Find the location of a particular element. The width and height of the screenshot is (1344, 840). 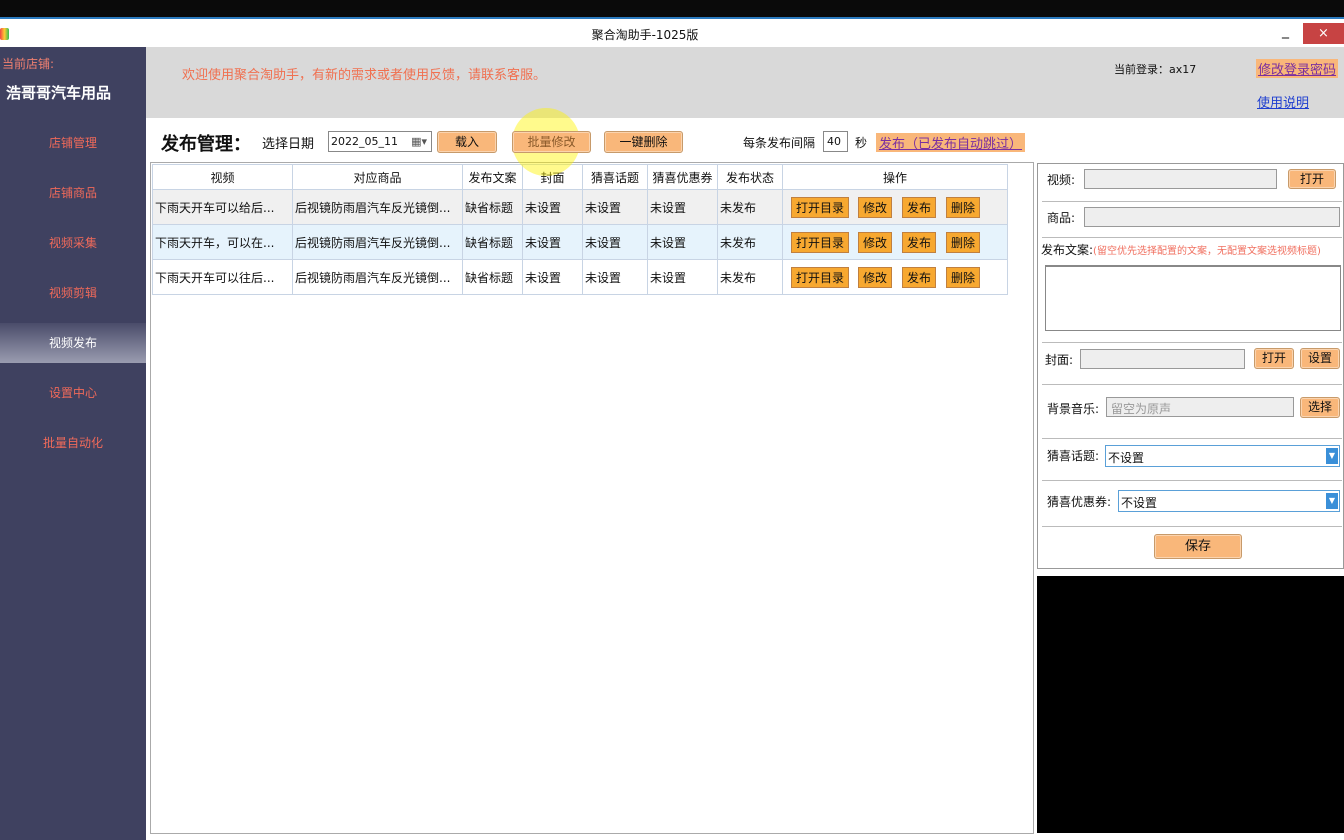

open-video-button: 打开 is located at coordinates (1312, 179).